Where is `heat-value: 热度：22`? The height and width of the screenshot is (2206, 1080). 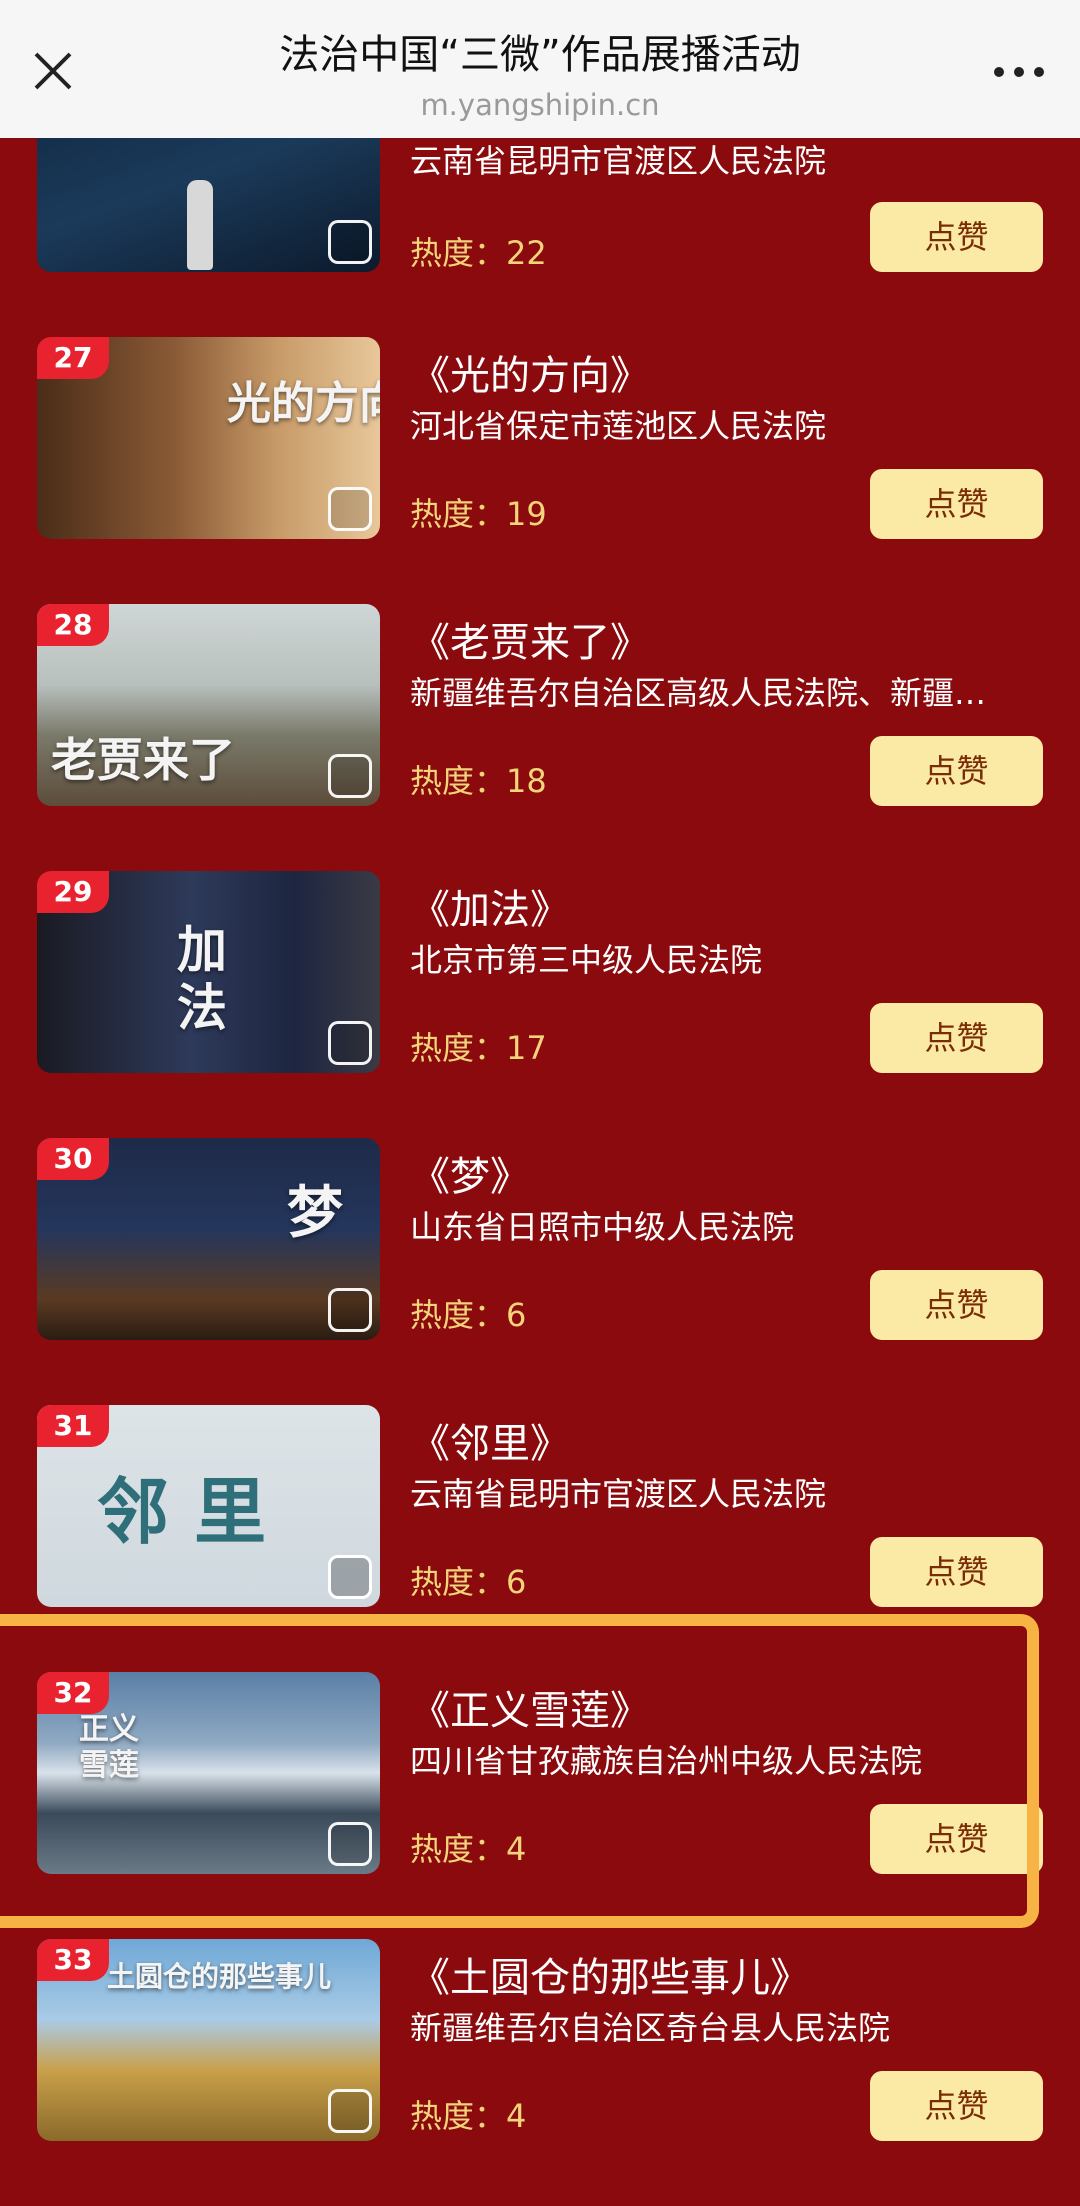 heat-value: 热度：22 is located at coordinates (478, 253).